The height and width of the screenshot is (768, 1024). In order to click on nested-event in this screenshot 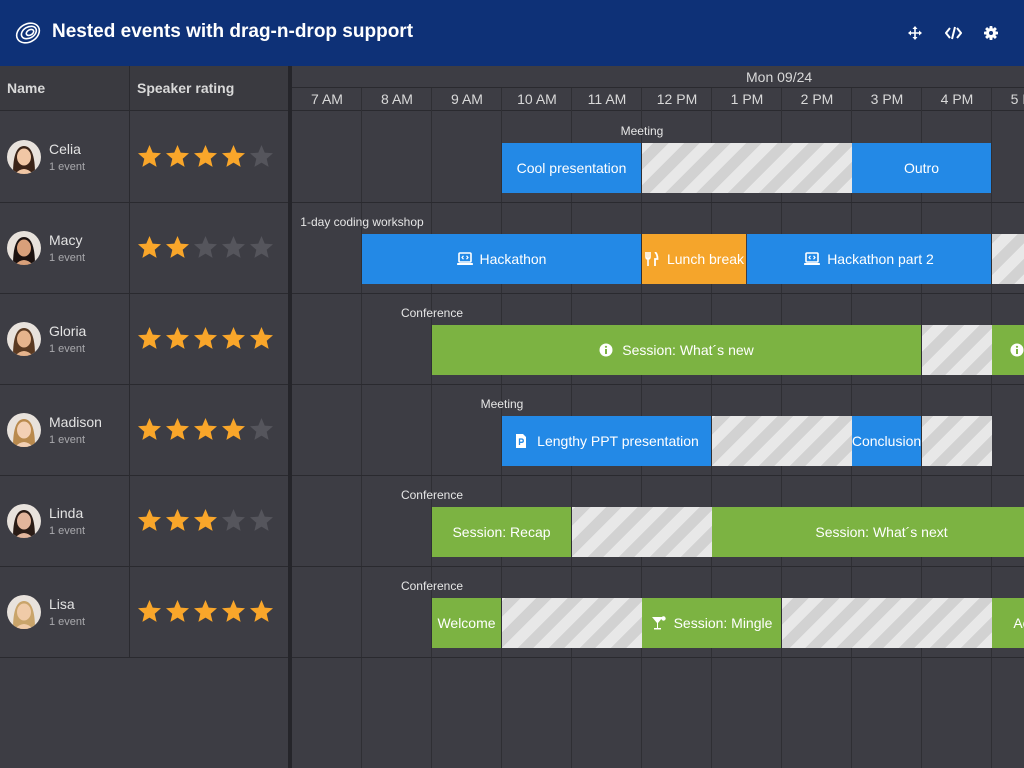, I will do `click(1008, 350)`.